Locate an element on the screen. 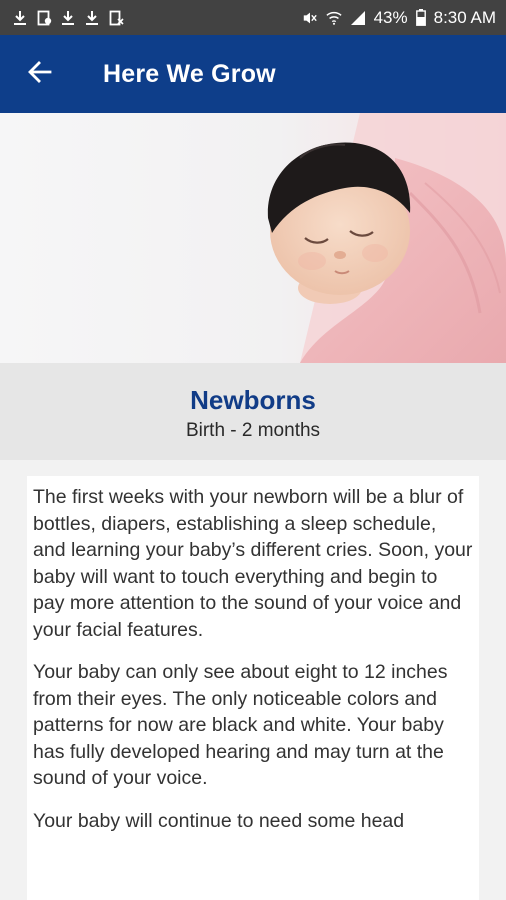 The height and width of the screenshot is (900, 506). battery-percent: 43% is located at coordinates (390, 17).